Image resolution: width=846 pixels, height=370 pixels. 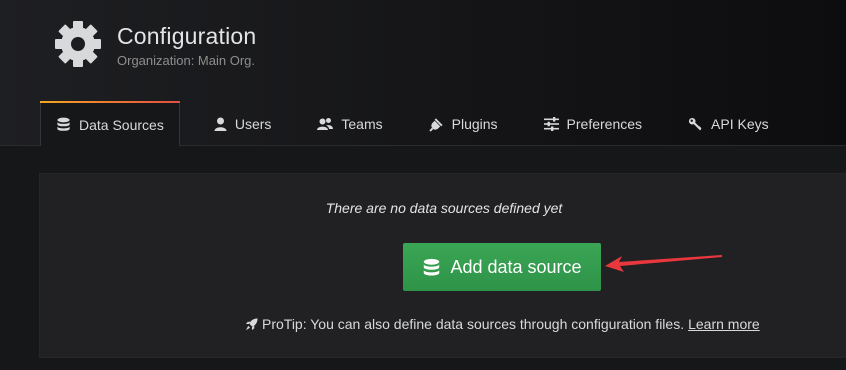 I want to click on tab-label: Users, so click(x=253, y=124).